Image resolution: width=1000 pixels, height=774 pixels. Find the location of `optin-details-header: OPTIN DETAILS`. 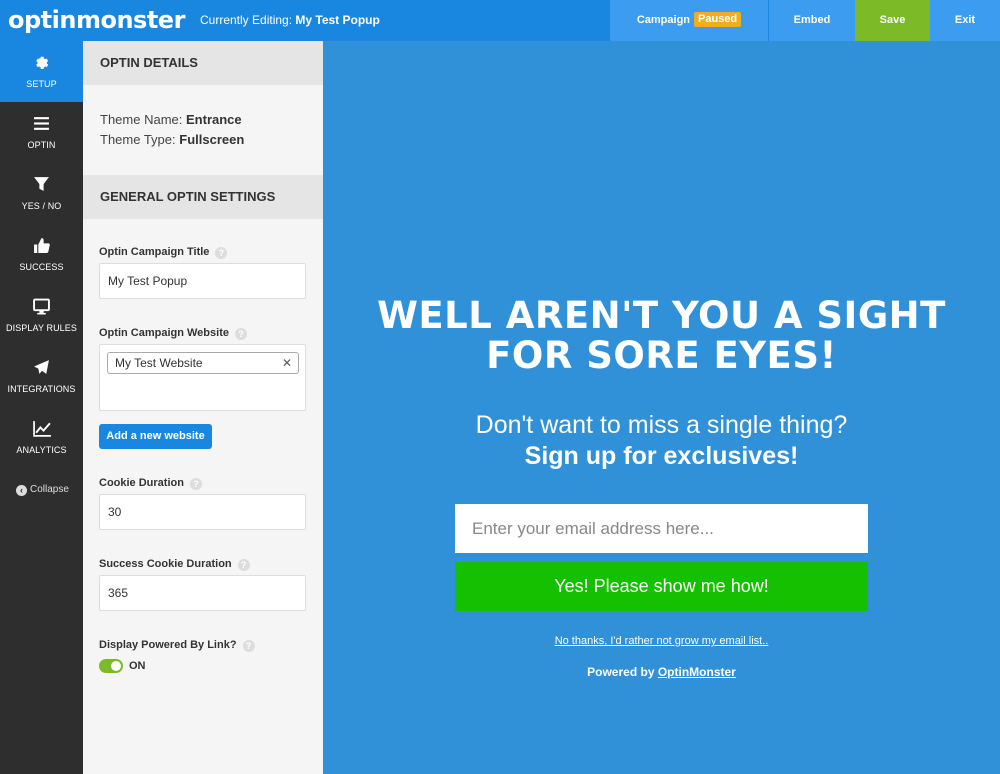

optin-details-header: OPTIN DETAILS is located at coordinates (203, 63).